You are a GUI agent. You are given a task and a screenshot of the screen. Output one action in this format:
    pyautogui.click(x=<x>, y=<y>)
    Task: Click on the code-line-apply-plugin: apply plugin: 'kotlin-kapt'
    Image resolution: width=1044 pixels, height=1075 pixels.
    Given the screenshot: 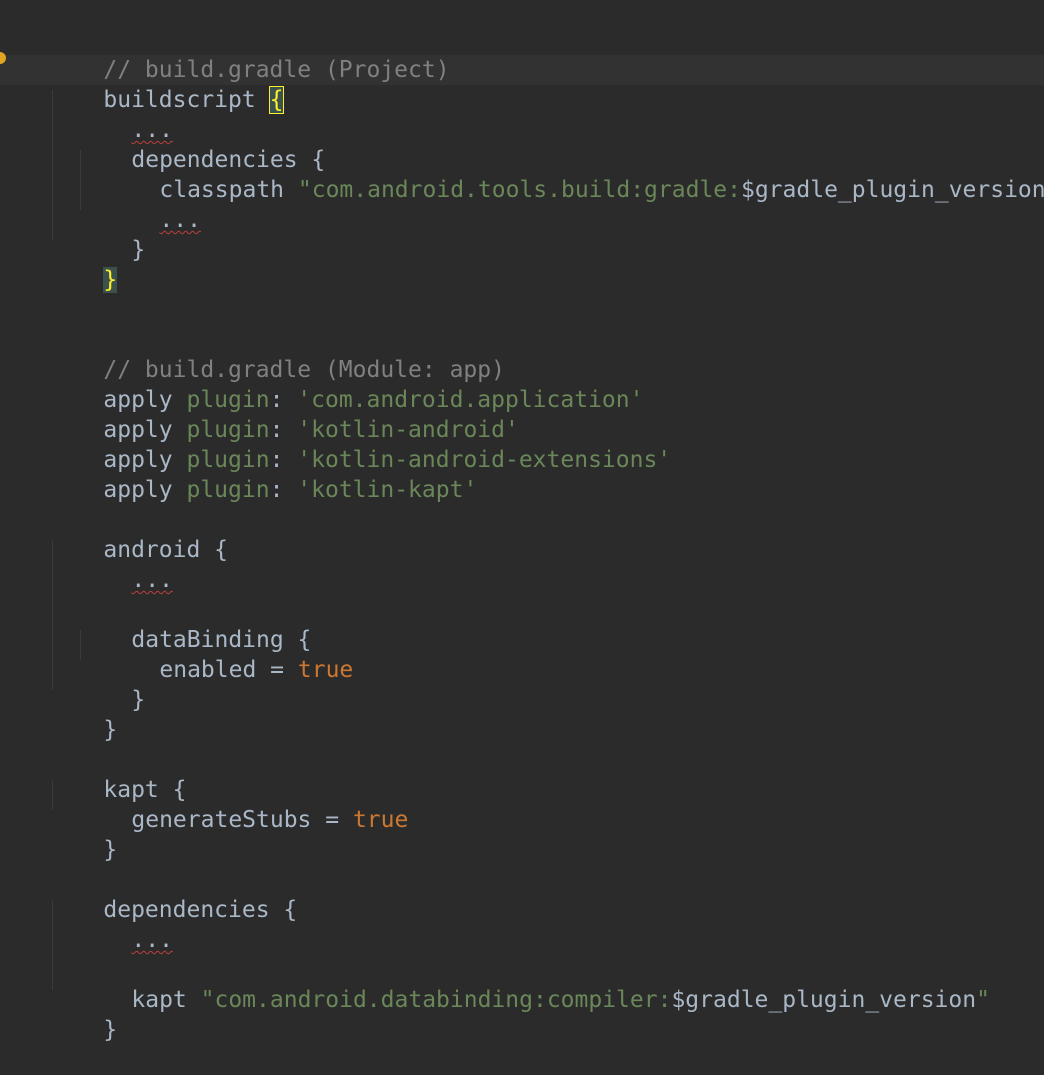 What is the action you would take?
    pyautogui.click(x=262, y=474)
    